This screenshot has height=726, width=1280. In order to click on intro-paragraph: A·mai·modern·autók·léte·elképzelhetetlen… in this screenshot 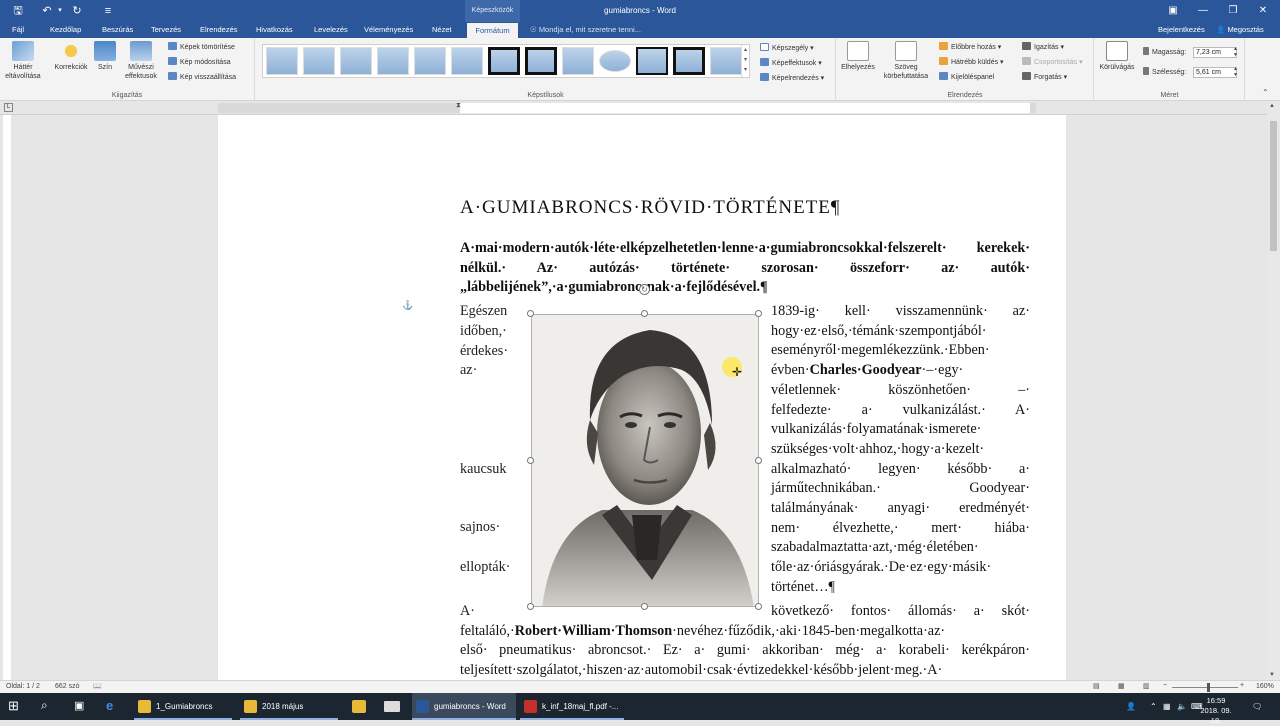, I will do `click(745, 268)`.